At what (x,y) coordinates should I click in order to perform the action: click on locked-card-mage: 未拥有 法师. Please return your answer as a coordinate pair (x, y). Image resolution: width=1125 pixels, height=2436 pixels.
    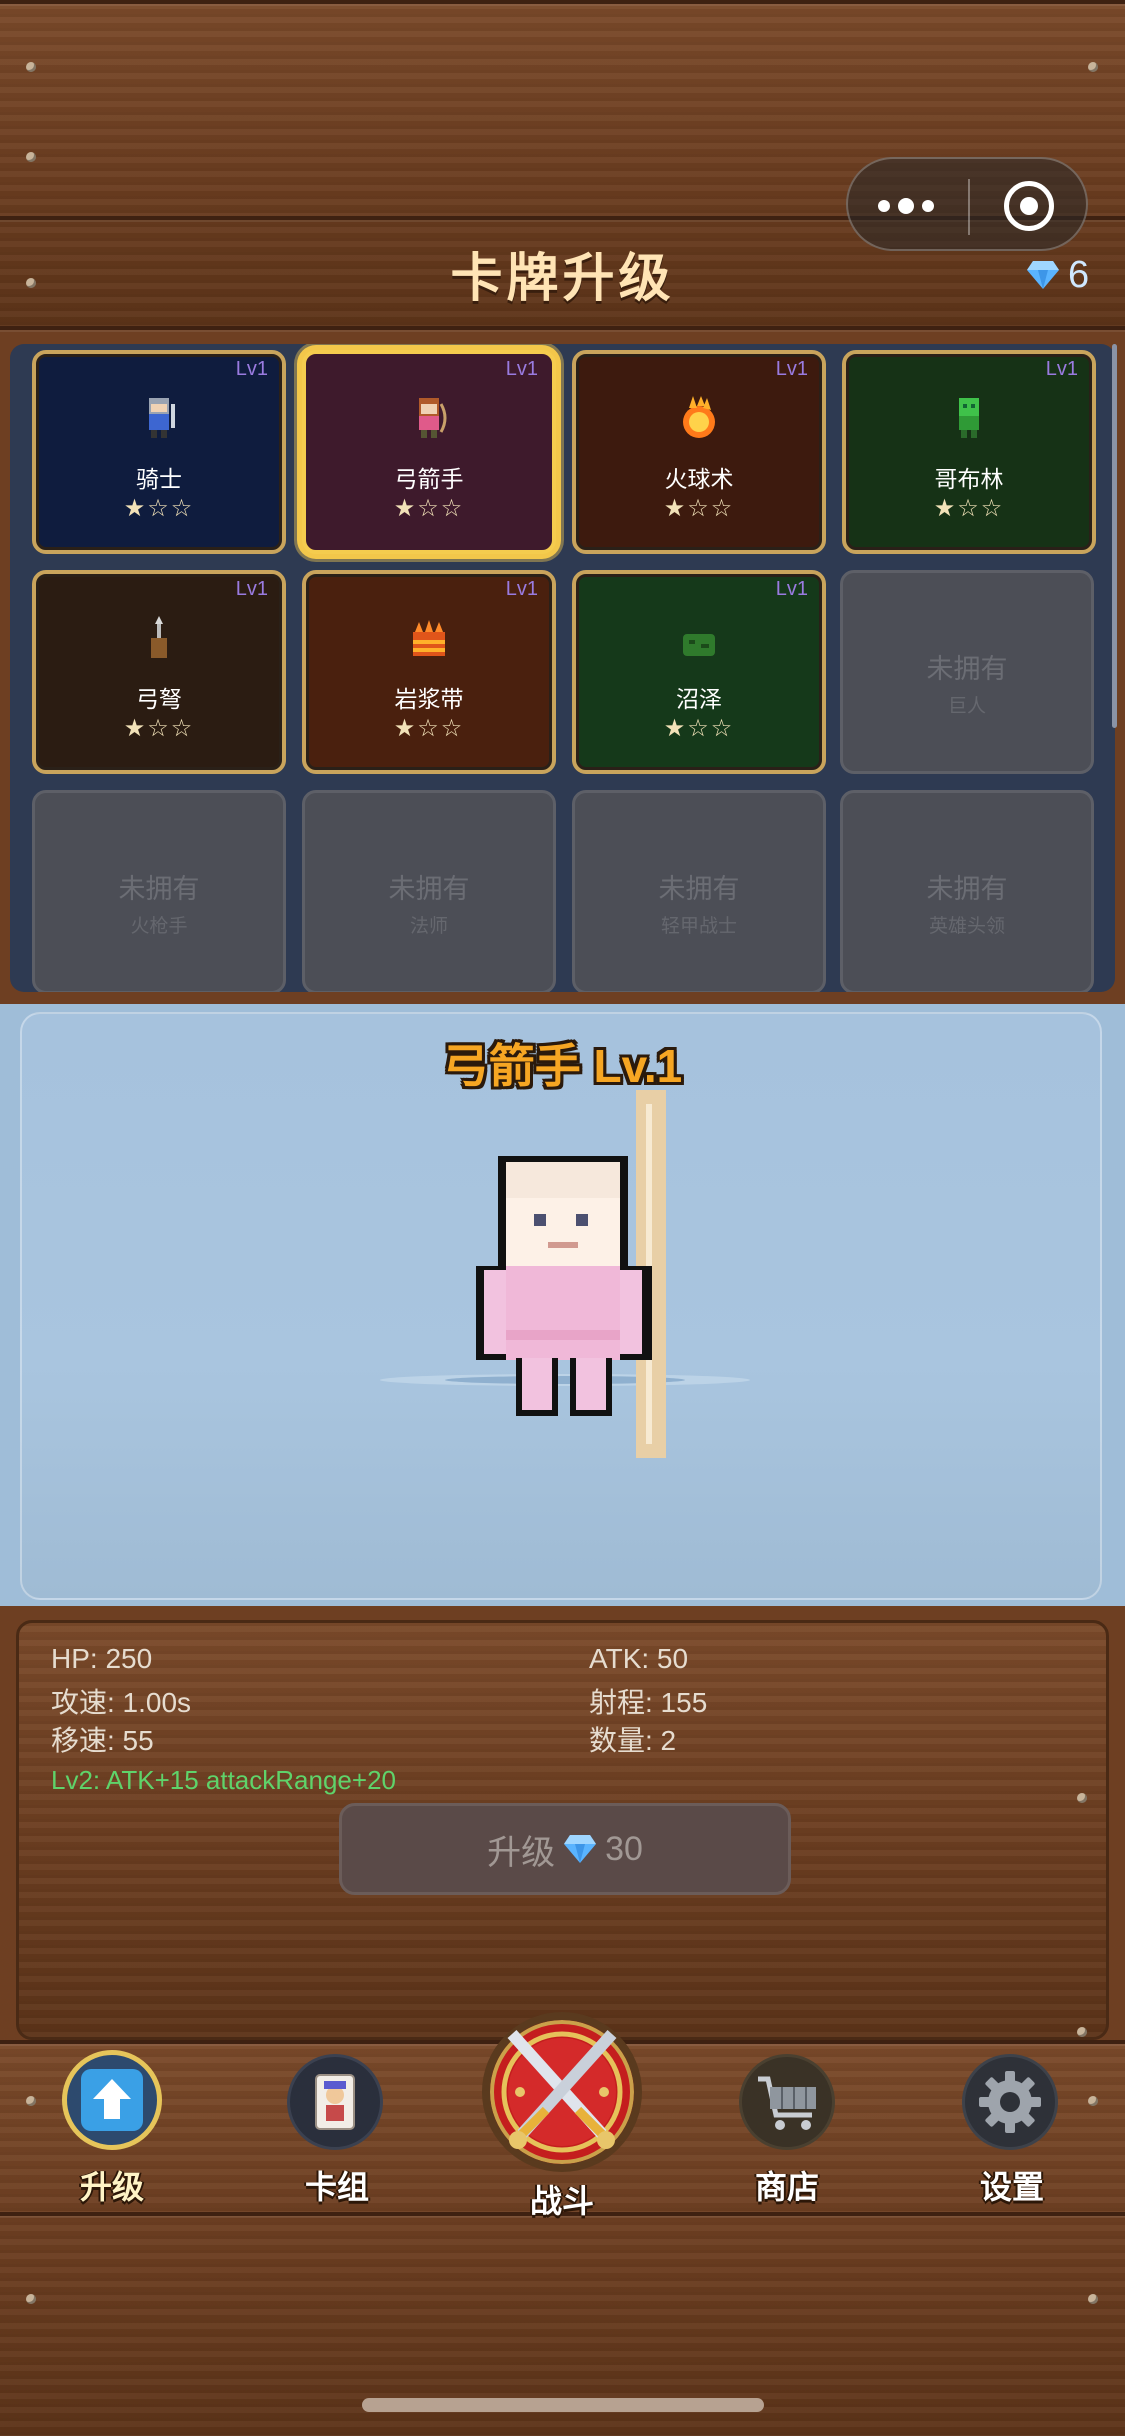
    Looking at the image, I should click on (429, 891).